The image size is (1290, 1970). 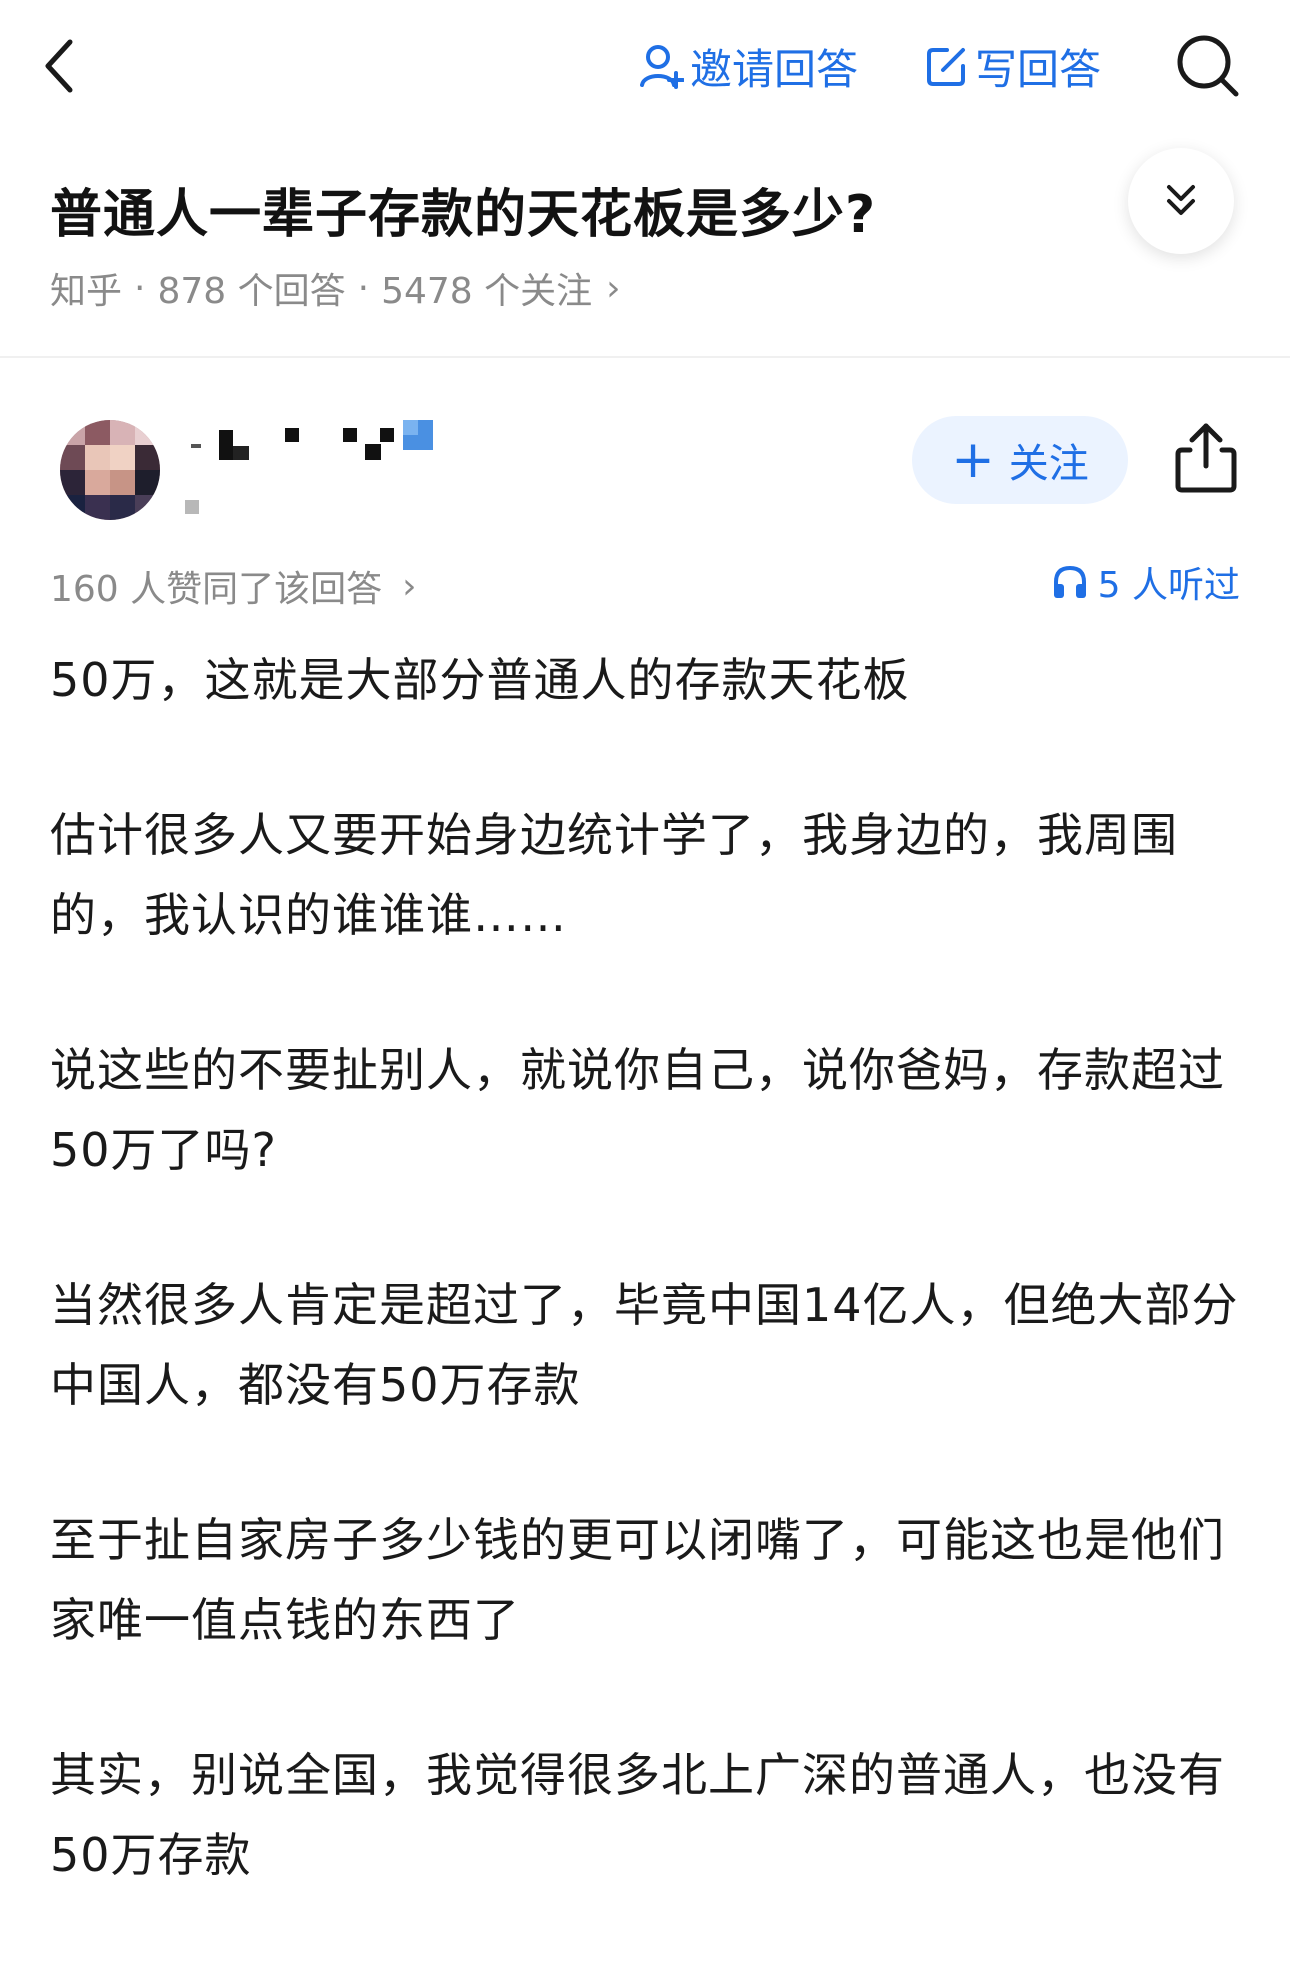 I want to click on invite-answer-label: 邀请回答, so click(x=774, y=69).